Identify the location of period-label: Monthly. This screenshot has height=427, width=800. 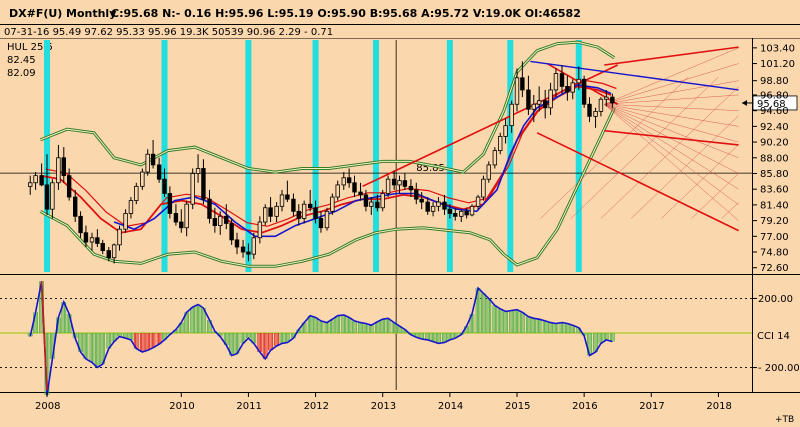
(91, 13).